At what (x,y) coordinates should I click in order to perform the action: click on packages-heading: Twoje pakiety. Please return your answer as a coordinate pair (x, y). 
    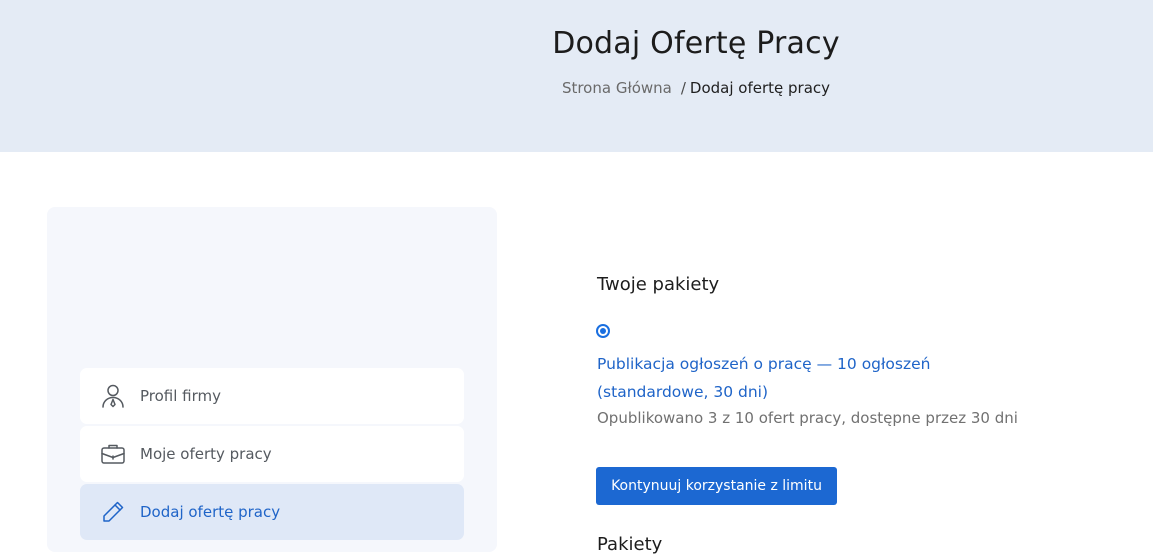
    Looking at the image, I should click on (658, 284).